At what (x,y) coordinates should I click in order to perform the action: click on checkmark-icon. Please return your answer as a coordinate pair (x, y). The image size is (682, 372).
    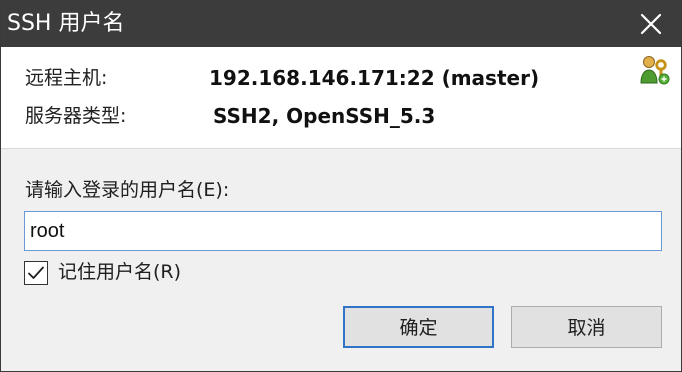
    Looking at the image, I should click on (36, 272).